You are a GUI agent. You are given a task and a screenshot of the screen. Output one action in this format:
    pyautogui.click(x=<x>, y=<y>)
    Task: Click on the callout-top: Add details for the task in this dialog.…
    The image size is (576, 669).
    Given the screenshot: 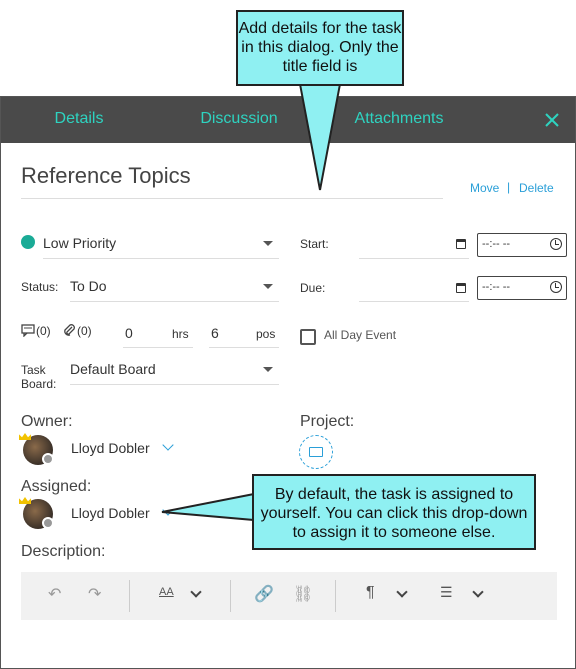 What is the action you would take?
    pyautogui.click(x=320, y=48)
    